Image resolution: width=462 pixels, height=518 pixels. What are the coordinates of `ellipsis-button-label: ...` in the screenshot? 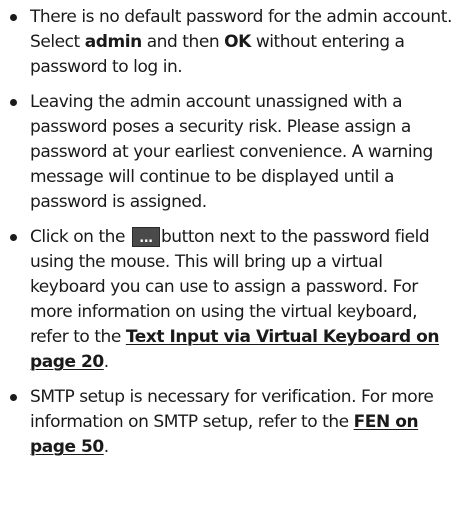 It's located at (146, 238).